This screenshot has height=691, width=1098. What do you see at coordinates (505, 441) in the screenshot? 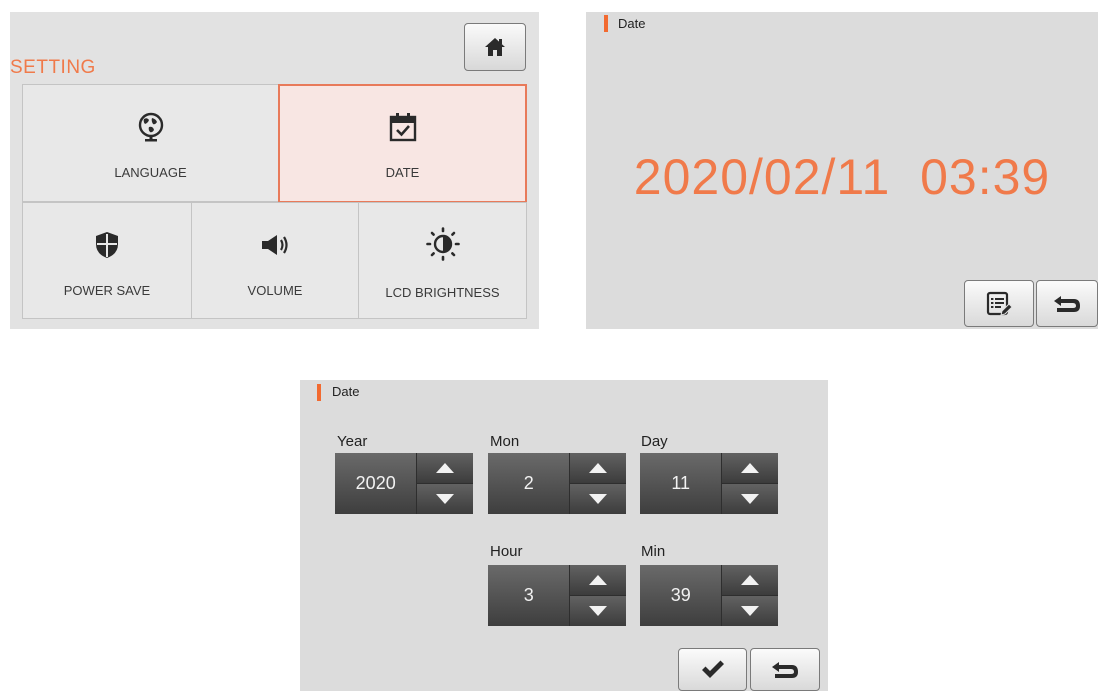
I see `month-label: Mon` at bounding box center [505, 441].